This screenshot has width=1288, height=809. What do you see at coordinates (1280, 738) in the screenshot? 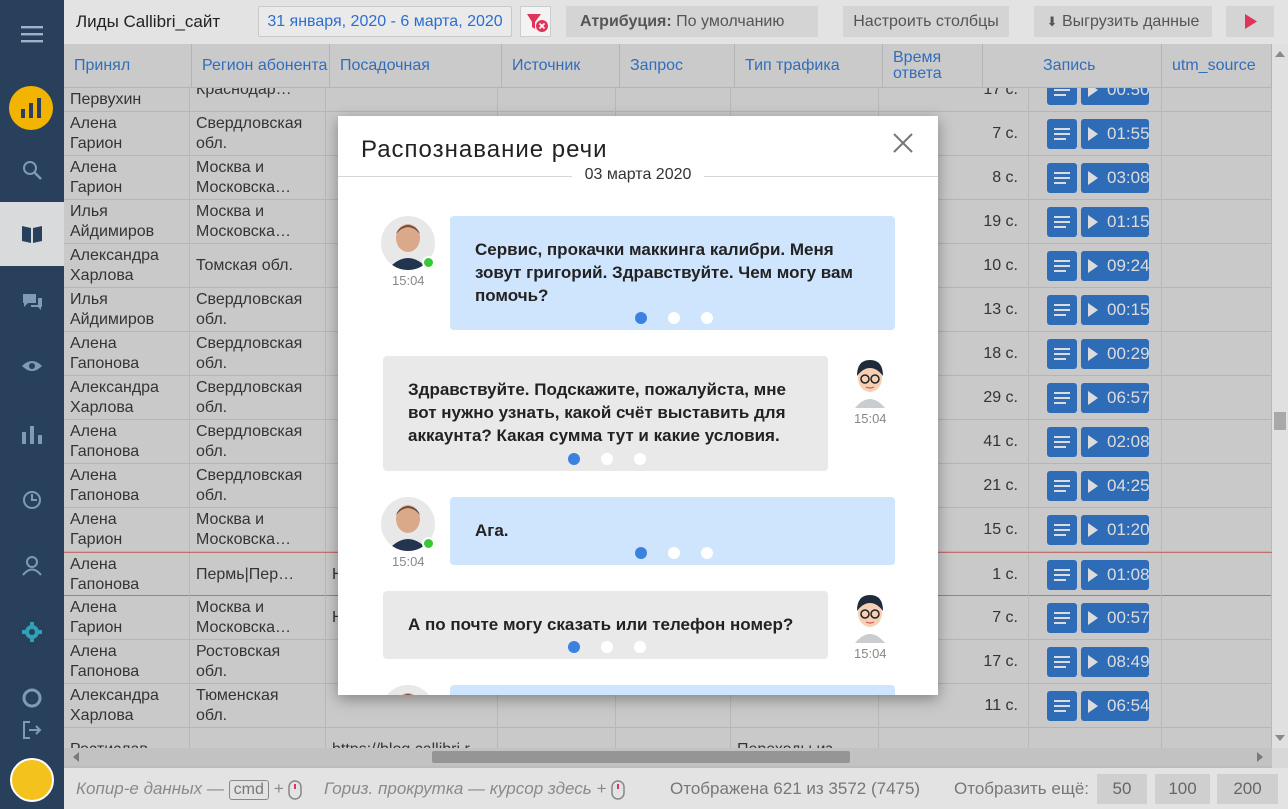
I see `scroll-down-icon` at bounding box center [1280, 738].